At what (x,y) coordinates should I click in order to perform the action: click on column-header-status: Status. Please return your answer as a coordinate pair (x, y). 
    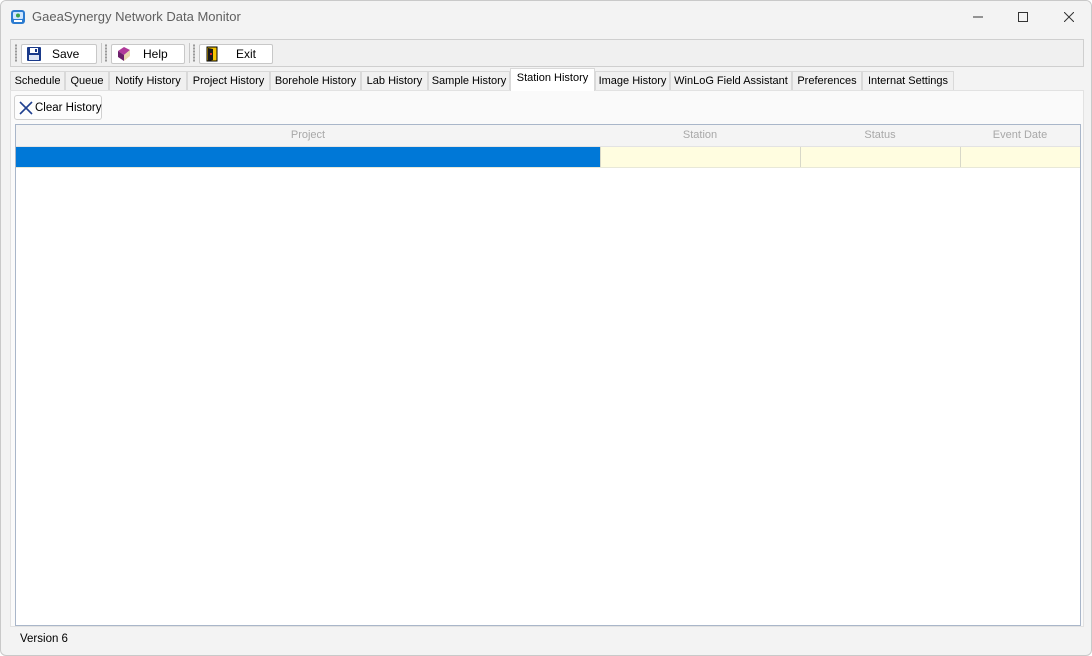
    Looking at the image, I should click on (880, 135).